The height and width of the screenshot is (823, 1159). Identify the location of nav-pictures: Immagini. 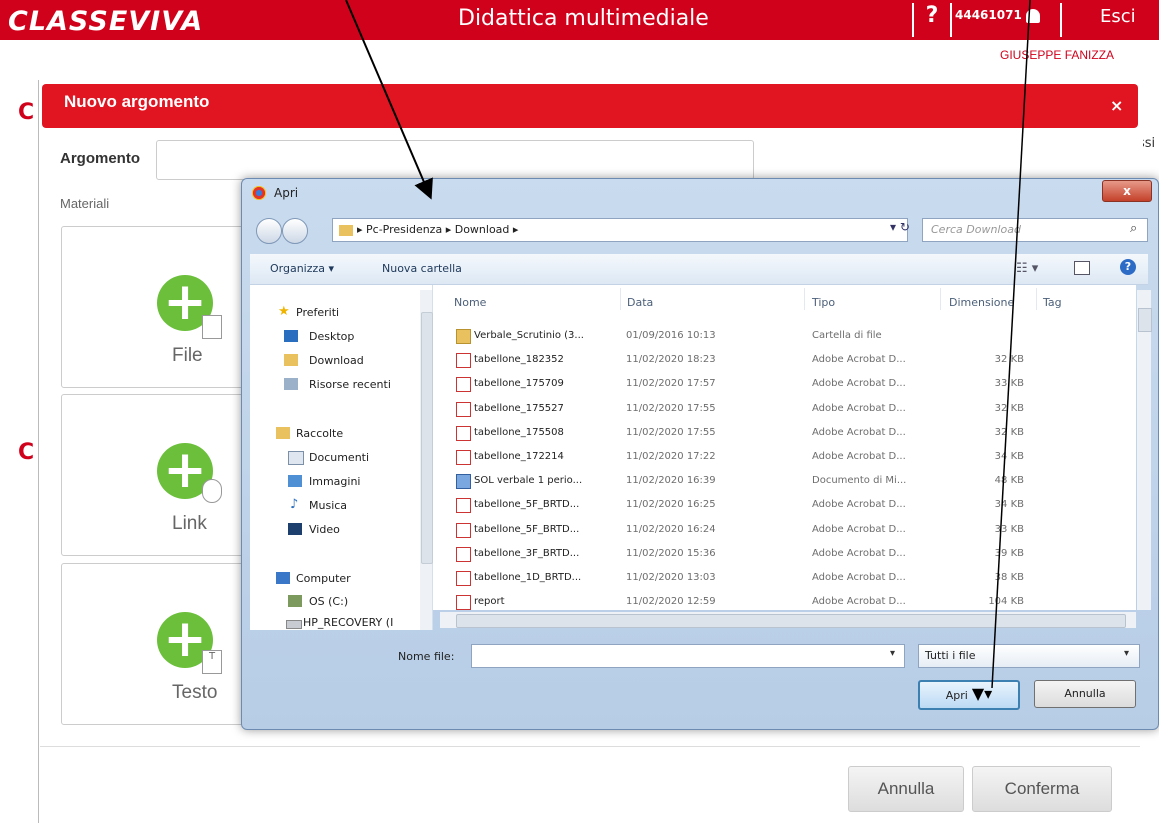
(334, 481).